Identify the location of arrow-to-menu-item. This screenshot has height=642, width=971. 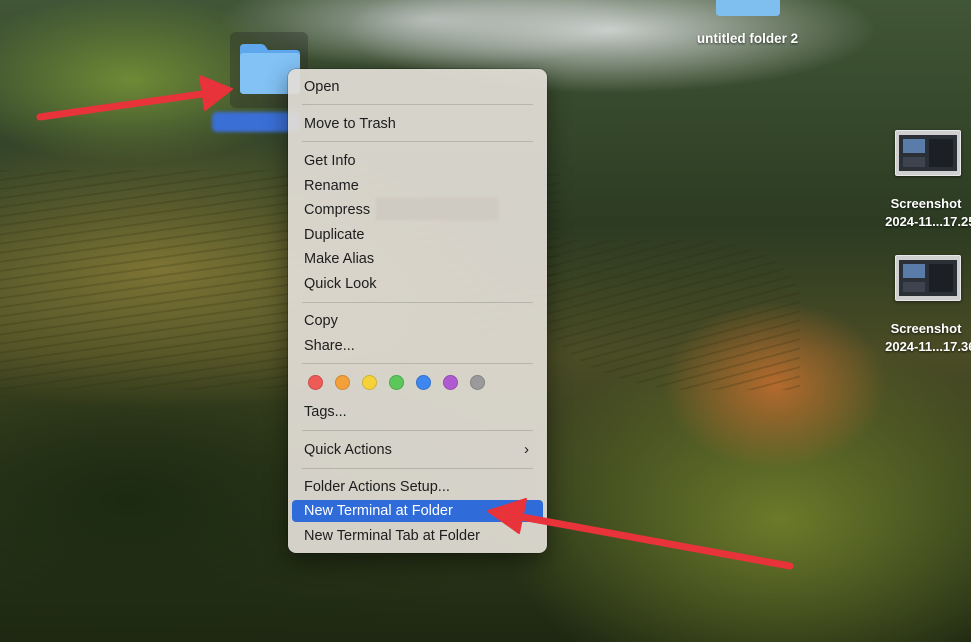
(656, 541).